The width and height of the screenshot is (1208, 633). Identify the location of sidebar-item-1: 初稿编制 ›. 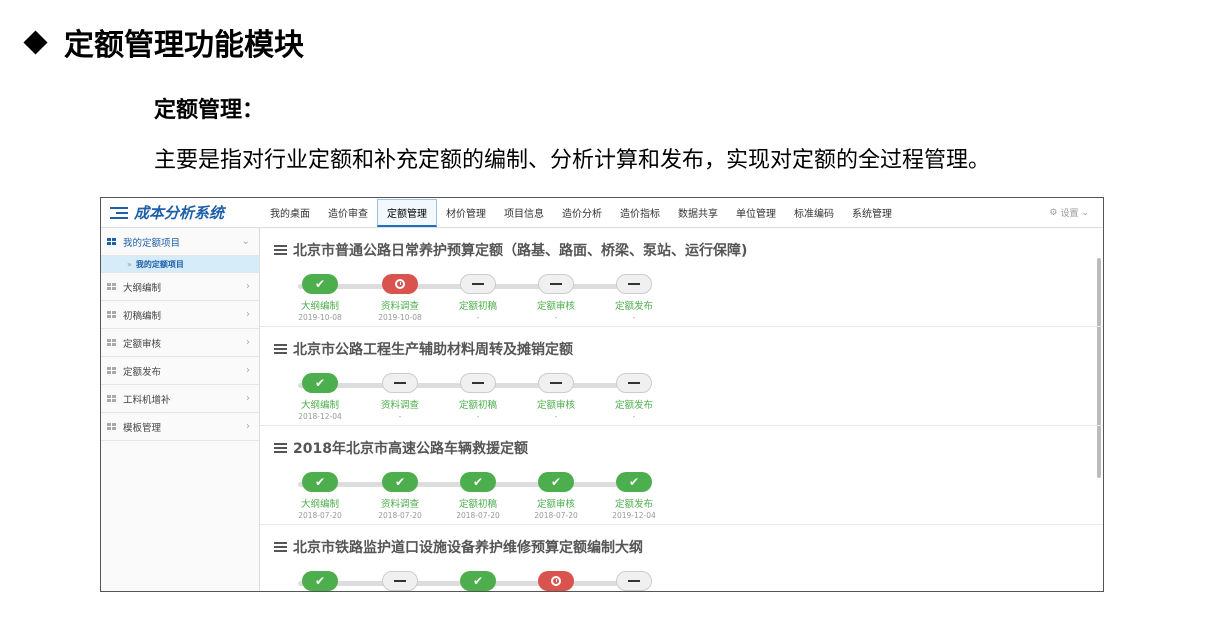
(180, 315).